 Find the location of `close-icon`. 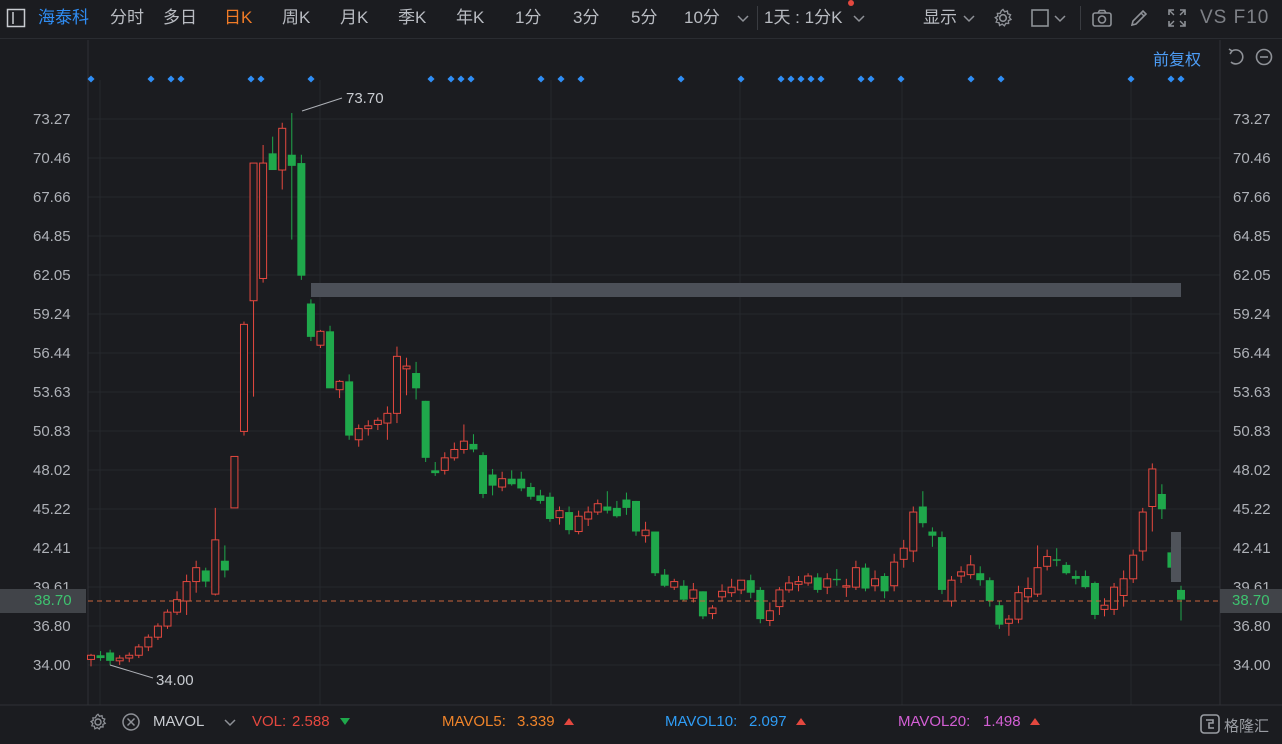

close-icon is located at coordinates (131, 722).